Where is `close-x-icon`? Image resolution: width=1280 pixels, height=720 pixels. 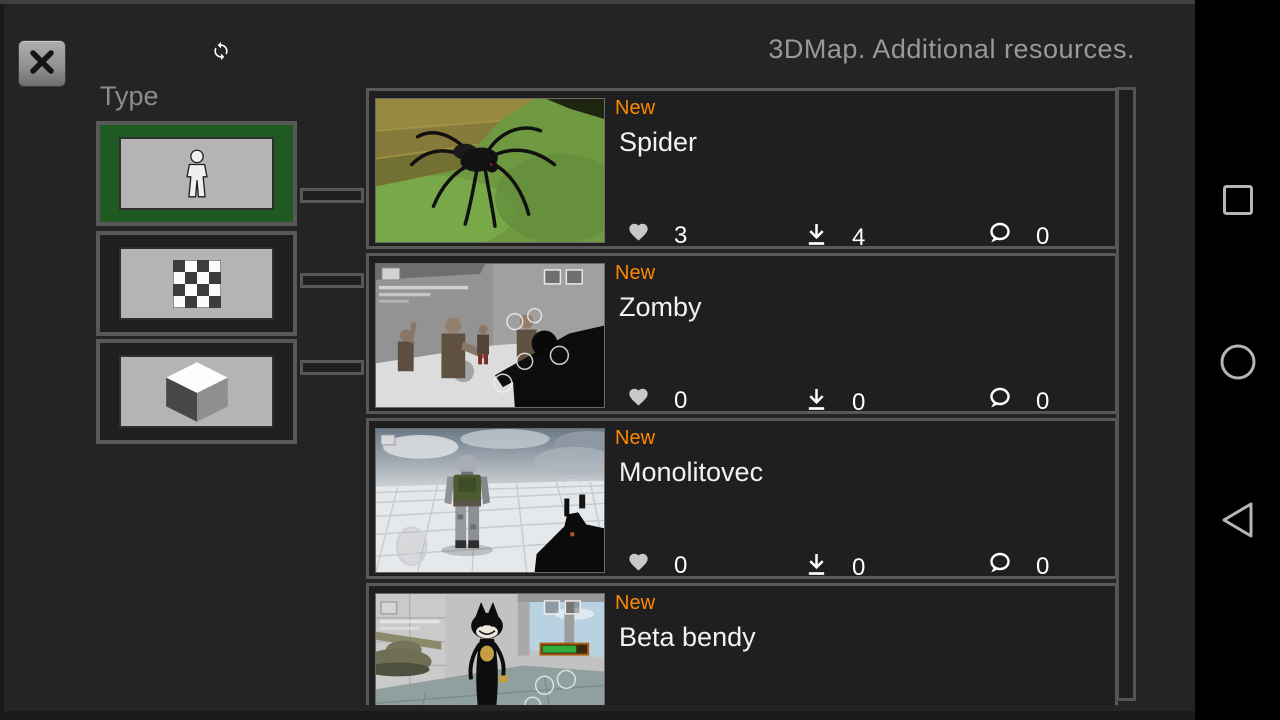
close-x-icon is located at coordinates (42, 63).